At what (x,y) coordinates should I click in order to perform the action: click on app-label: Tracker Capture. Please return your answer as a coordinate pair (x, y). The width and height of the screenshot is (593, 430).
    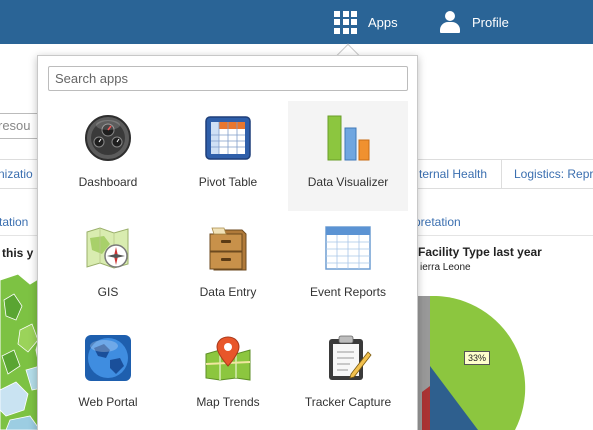
    Looking at the image, I should click on (348, 402).